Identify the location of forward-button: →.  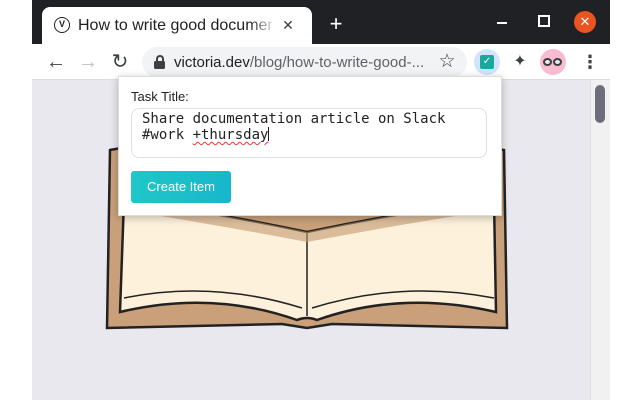
(88, 62).